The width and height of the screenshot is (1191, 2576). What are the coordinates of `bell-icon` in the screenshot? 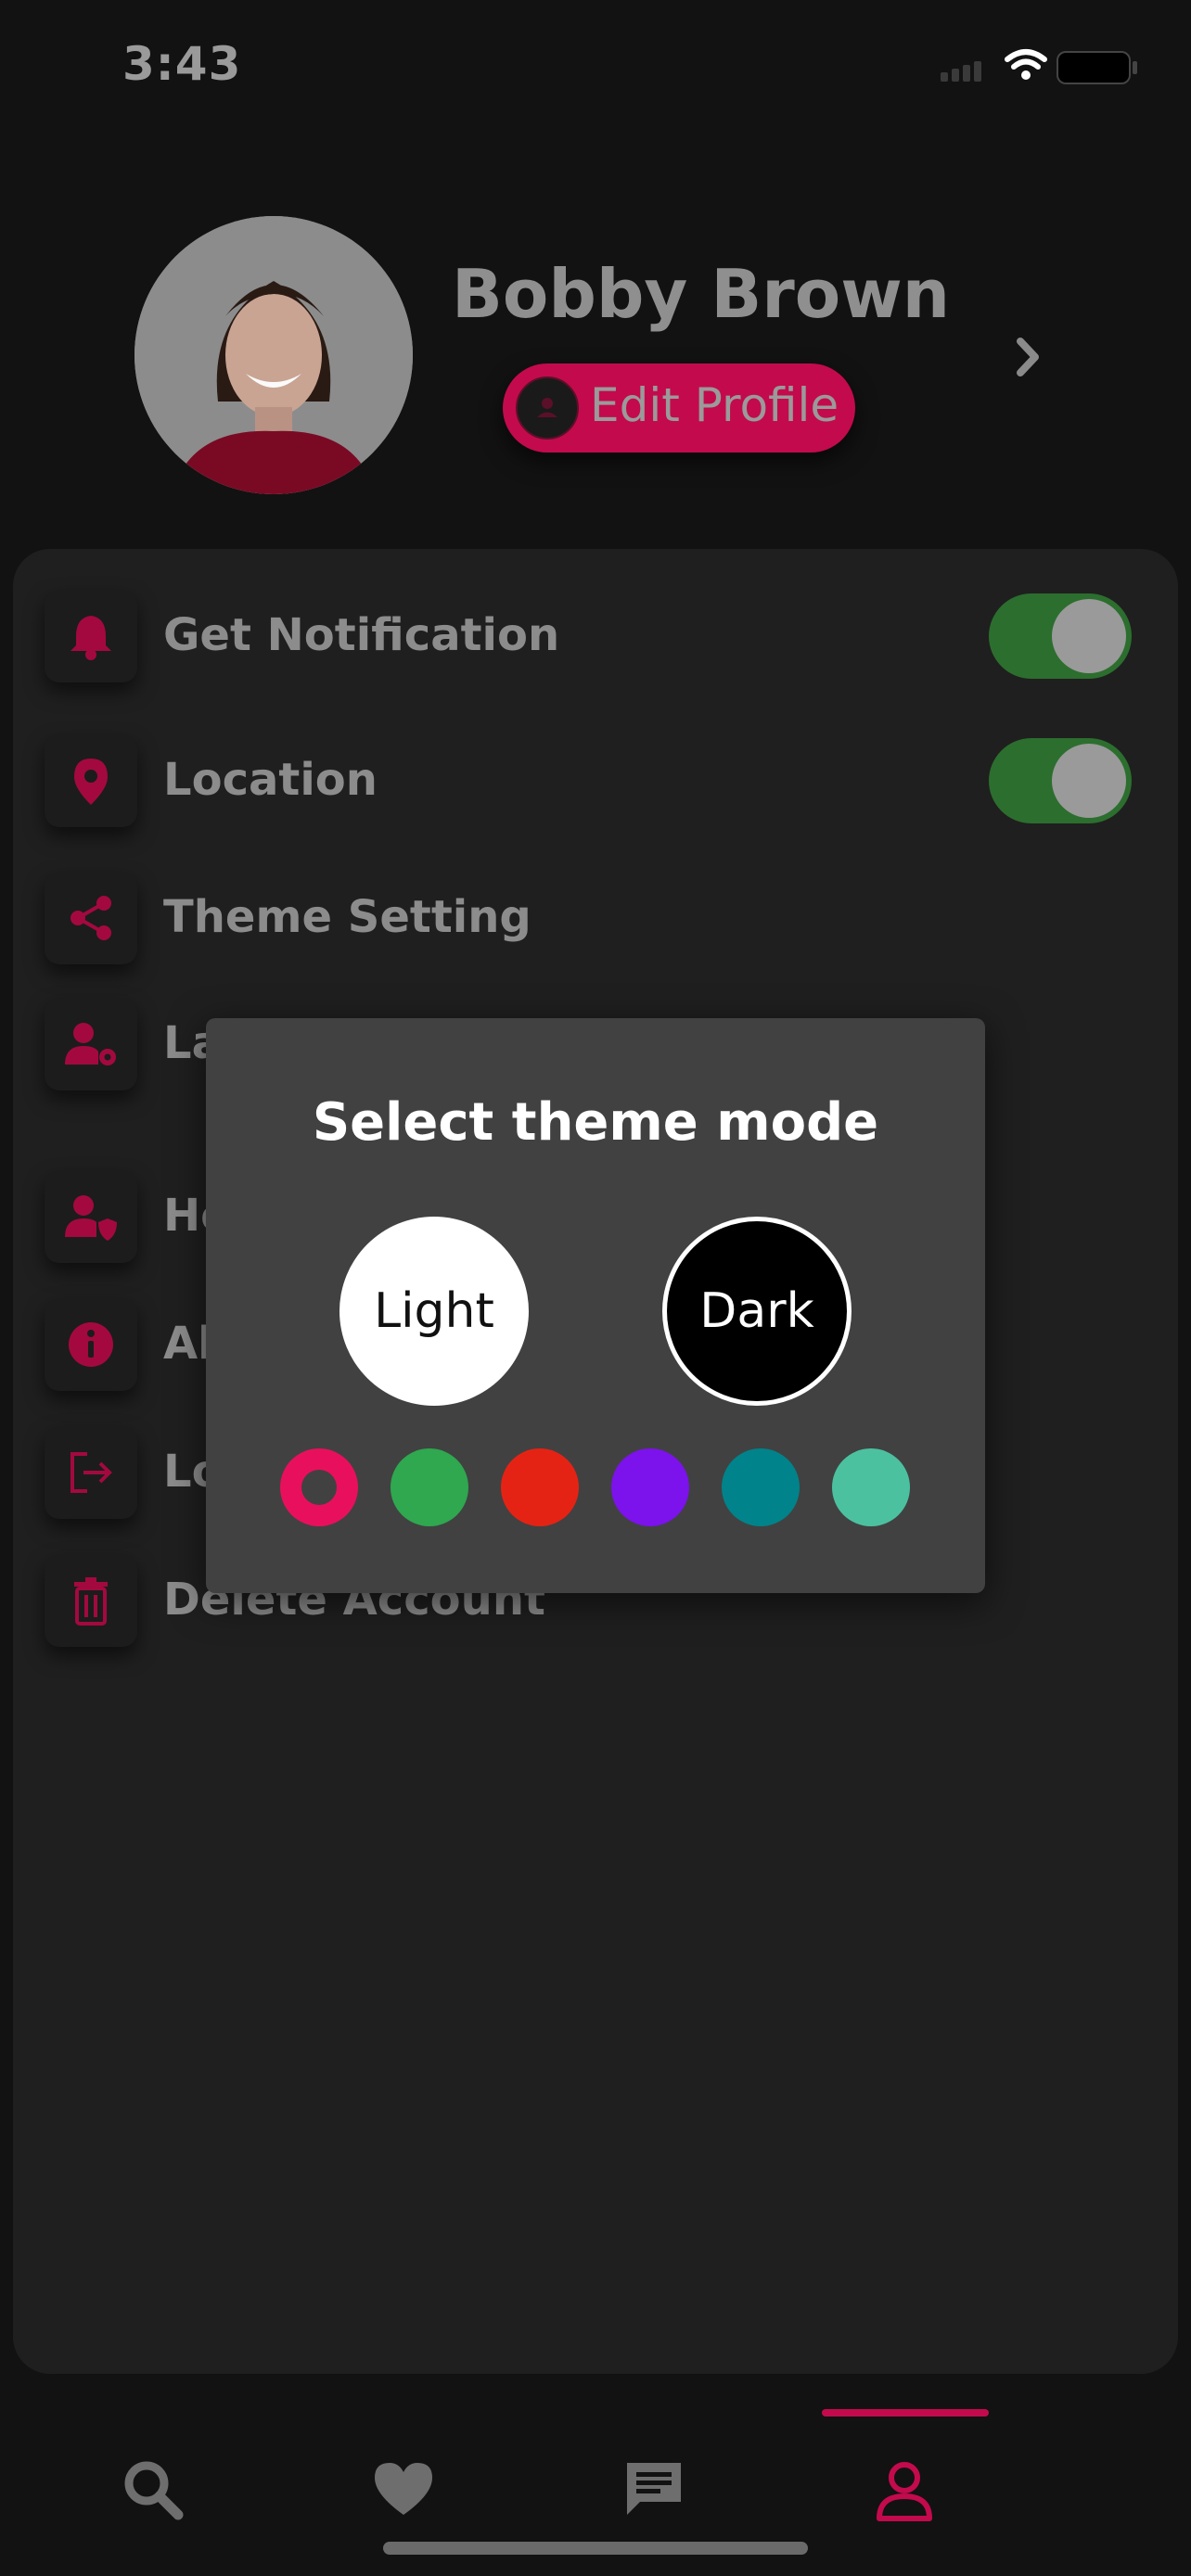 It's located at (91, 636).